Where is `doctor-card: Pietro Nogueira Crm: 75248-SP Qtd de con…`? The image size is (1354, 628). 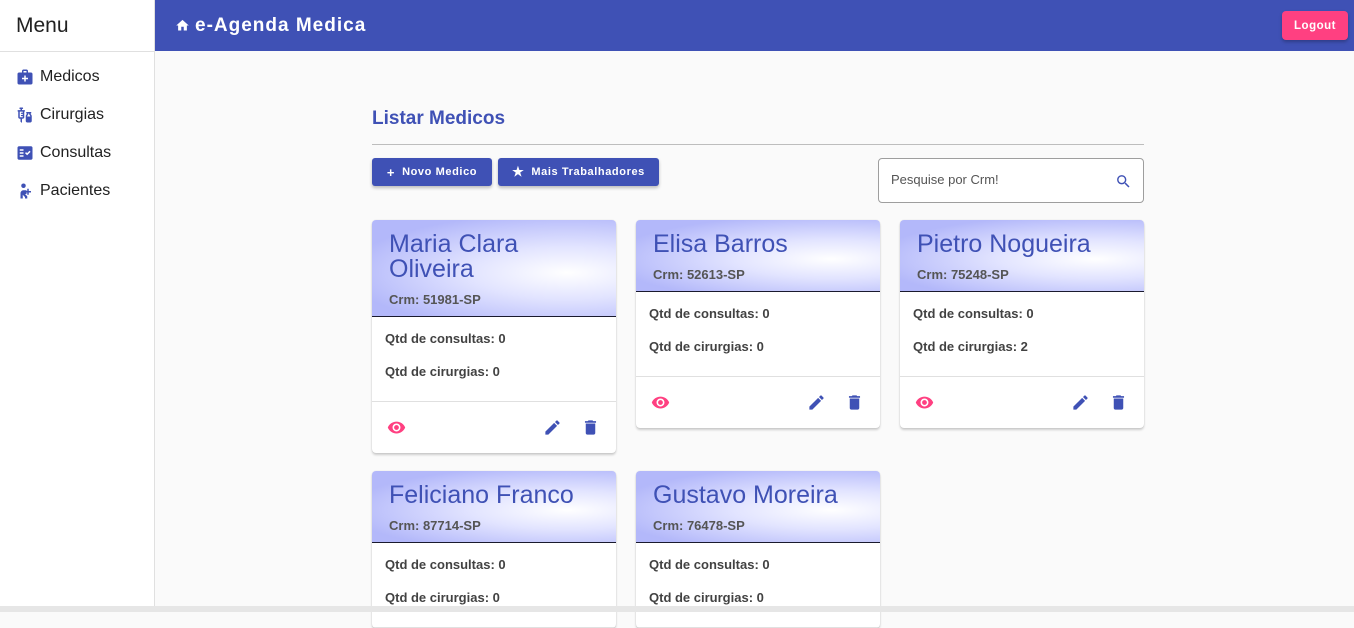 doctor-card: Pietro Nogueira Crm: 75248-SP Qtd de con… is located at coordinates (1022, 324).